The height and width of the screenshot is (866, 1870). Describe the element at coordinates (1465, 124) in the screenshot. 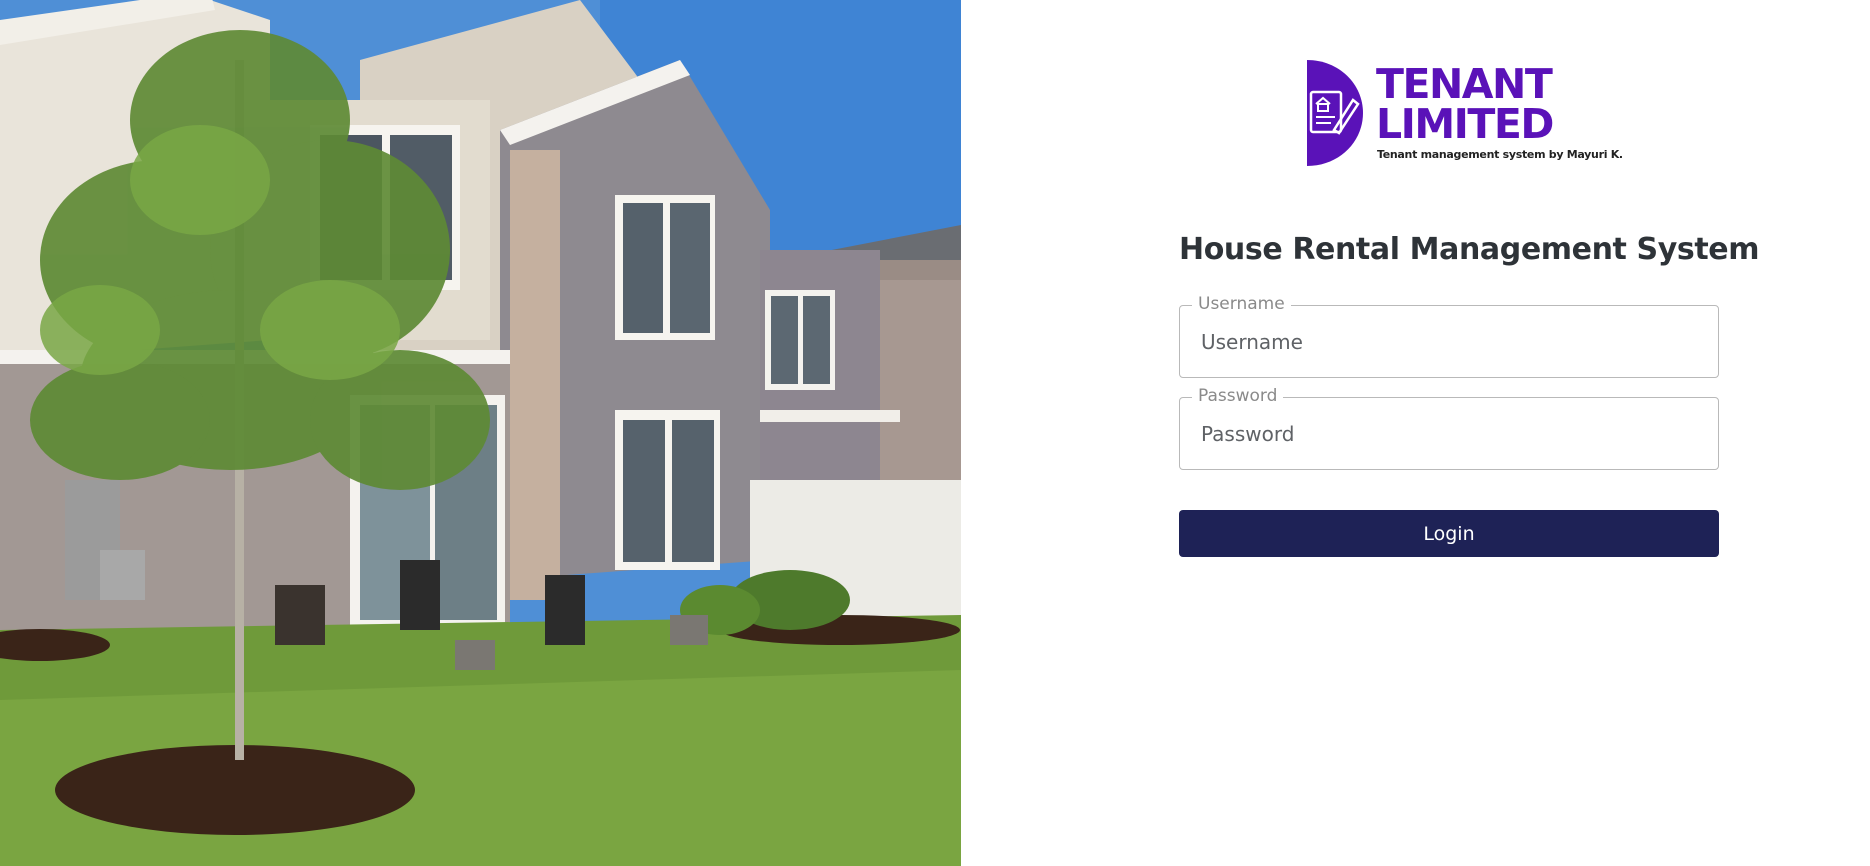

I see `brand-word-line2: LIMITED` at that location.